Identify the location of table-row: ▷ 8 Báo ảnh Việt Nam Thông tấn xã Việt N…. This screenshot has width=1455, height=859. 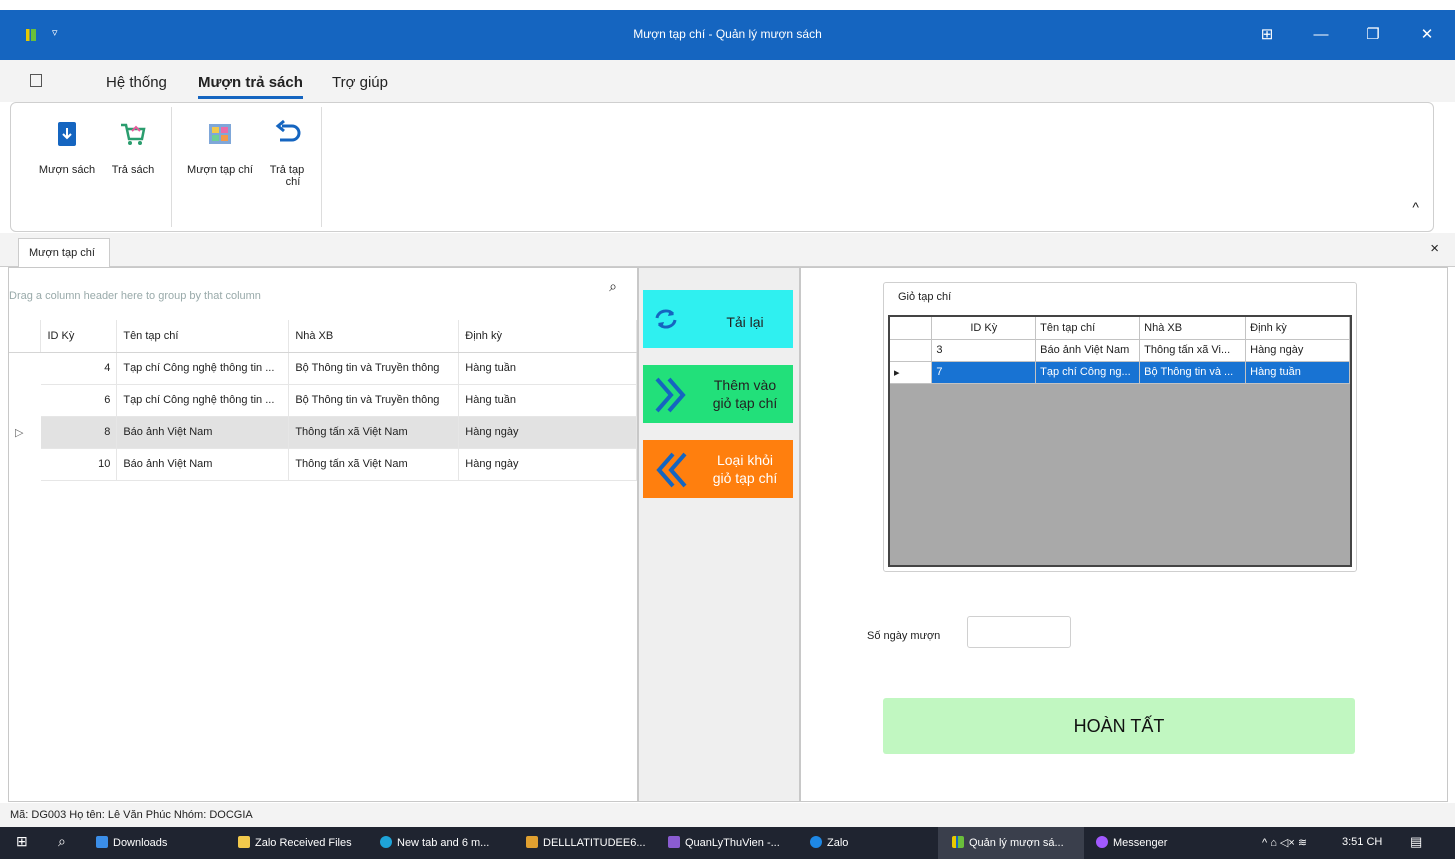
(323, 432).